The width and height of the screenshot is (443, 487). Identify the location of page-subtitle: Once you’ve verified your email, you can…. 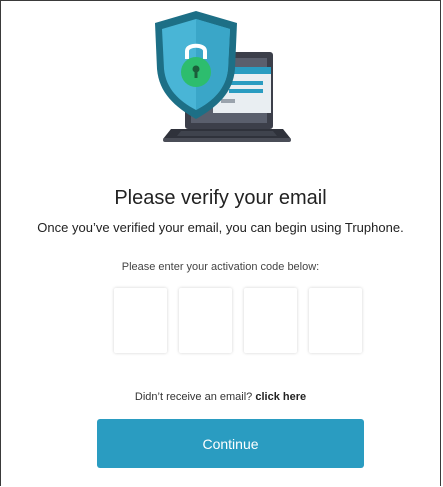
(220, 227).